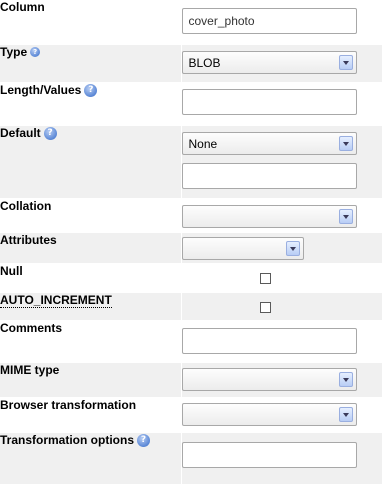 Image resolution: width=382 pixels, height=485 pixels. I want to click on comments-label: Comments, so click(90, 341).